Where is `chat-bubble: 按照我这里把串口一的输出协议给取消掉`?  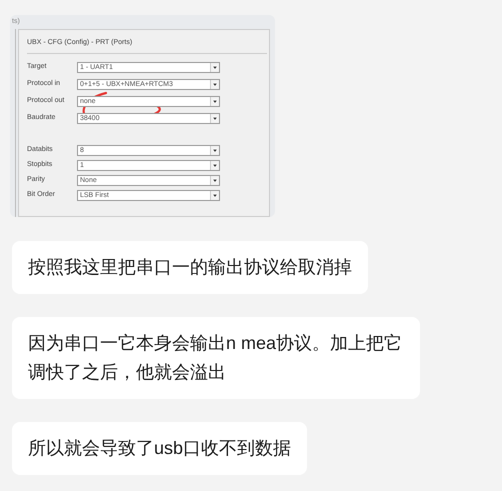
chat-bubble: 按照我这里把串口一的输出协议给取消掉 is located at coordinates (190, 267).